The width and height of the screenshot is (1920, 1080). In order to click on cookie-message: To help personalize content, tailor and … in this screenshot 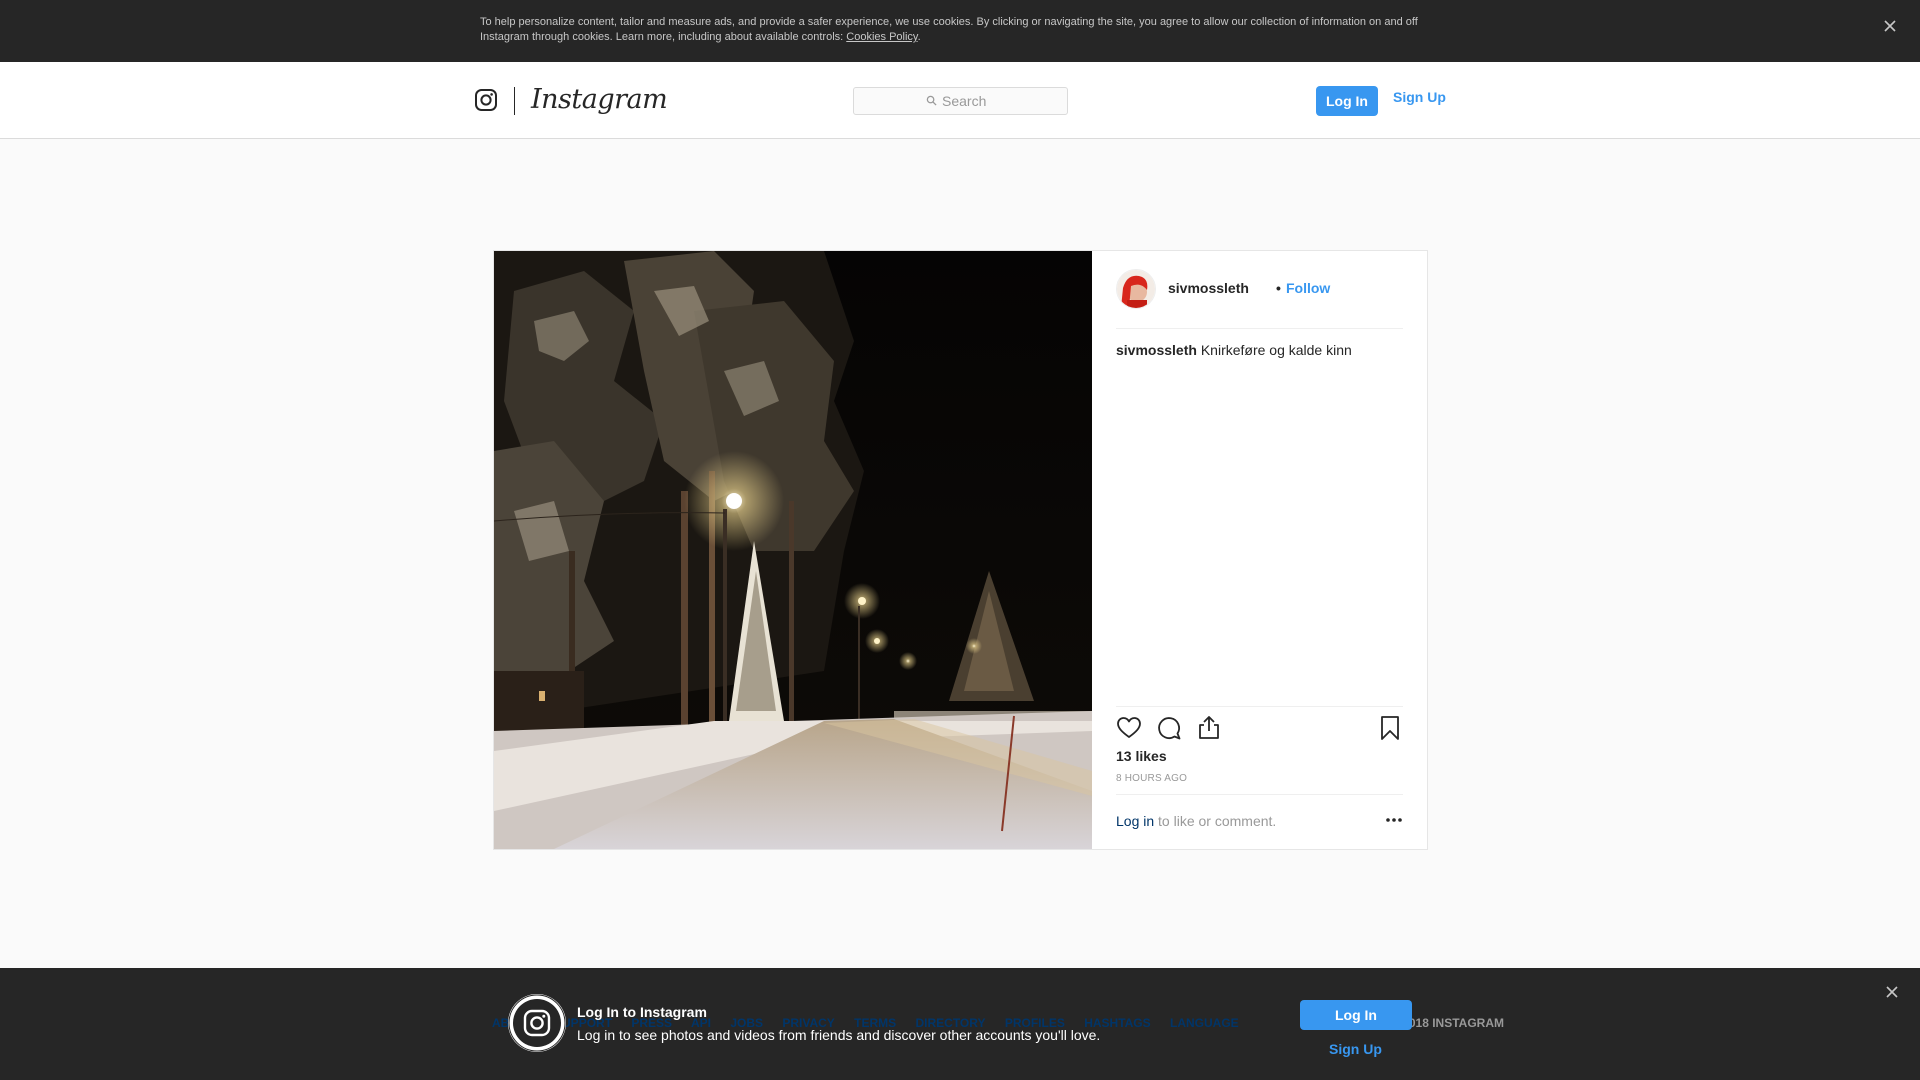, I will do `click(949, 29)`.